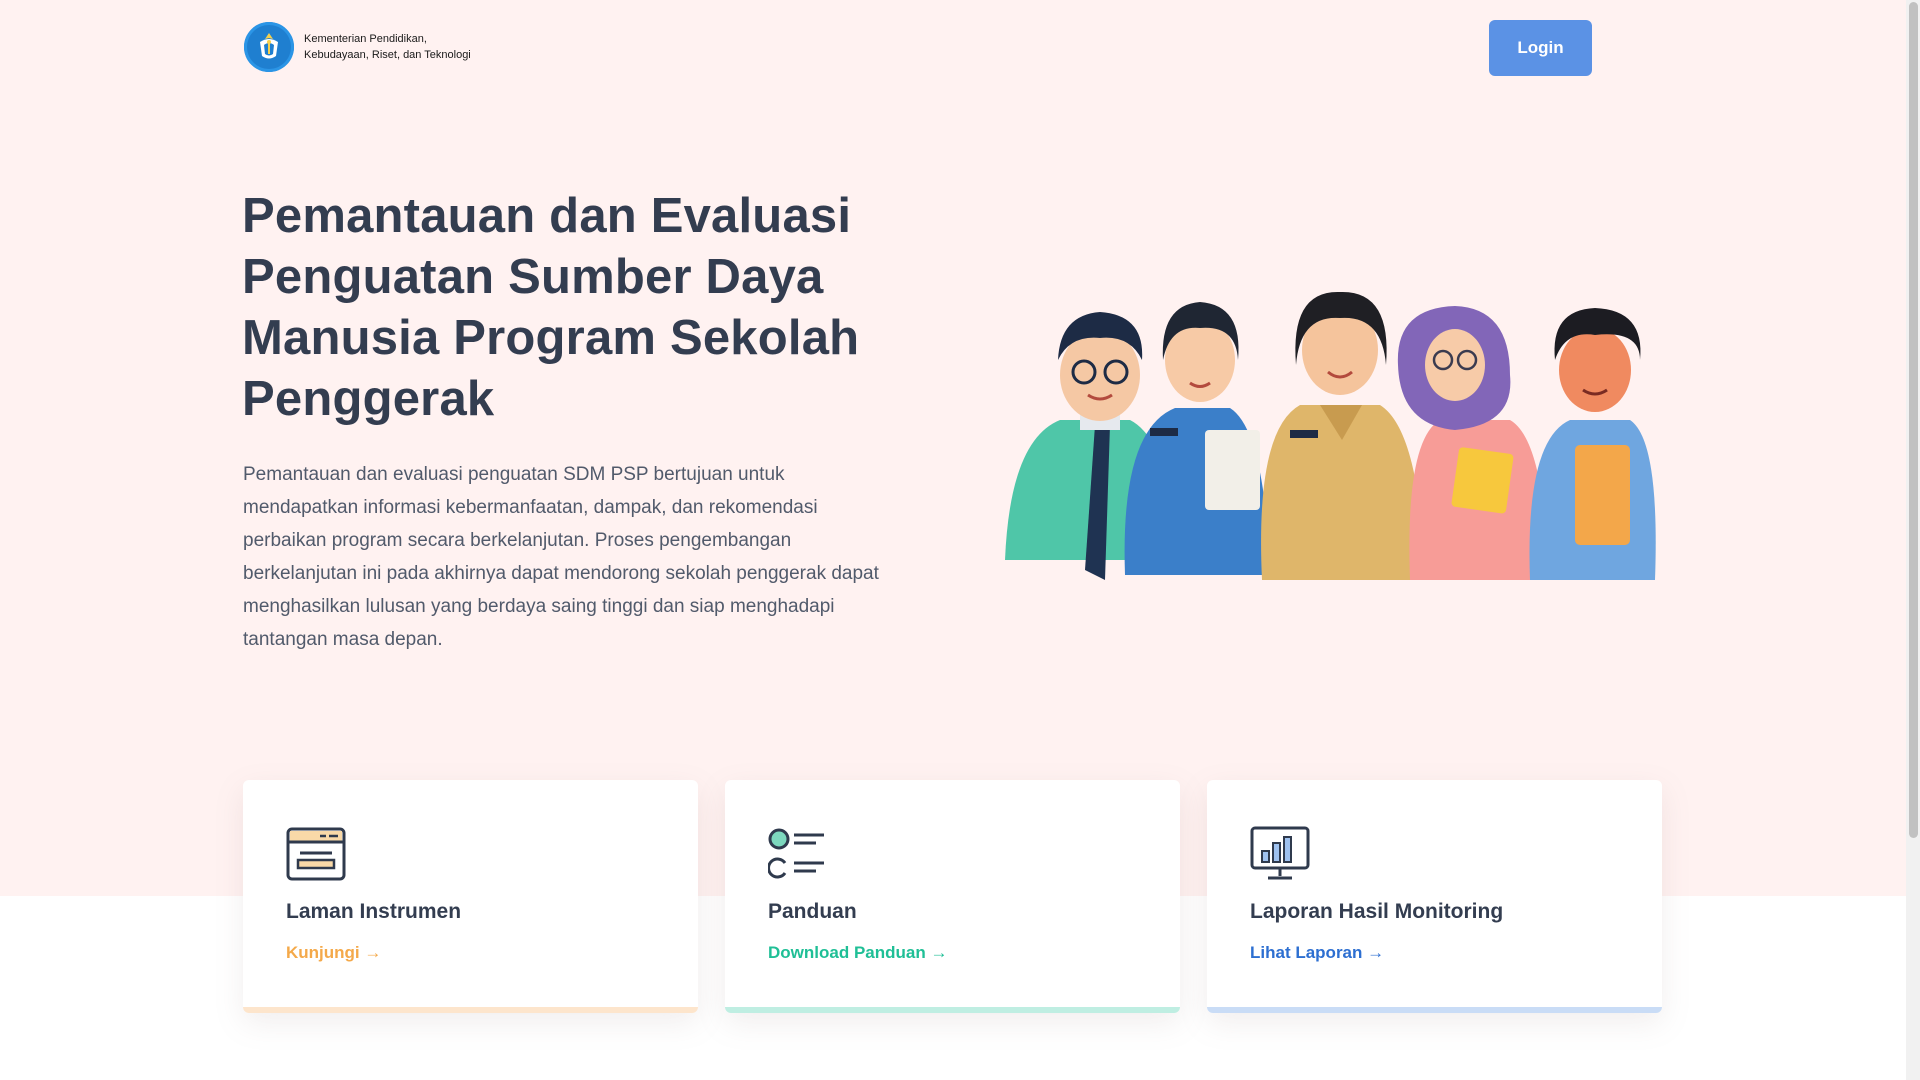 This screenshot has width=1920, height=1080. Describe the element at coordinates (1330, 435) in the screenshot. I see `people-illustration` at that location.